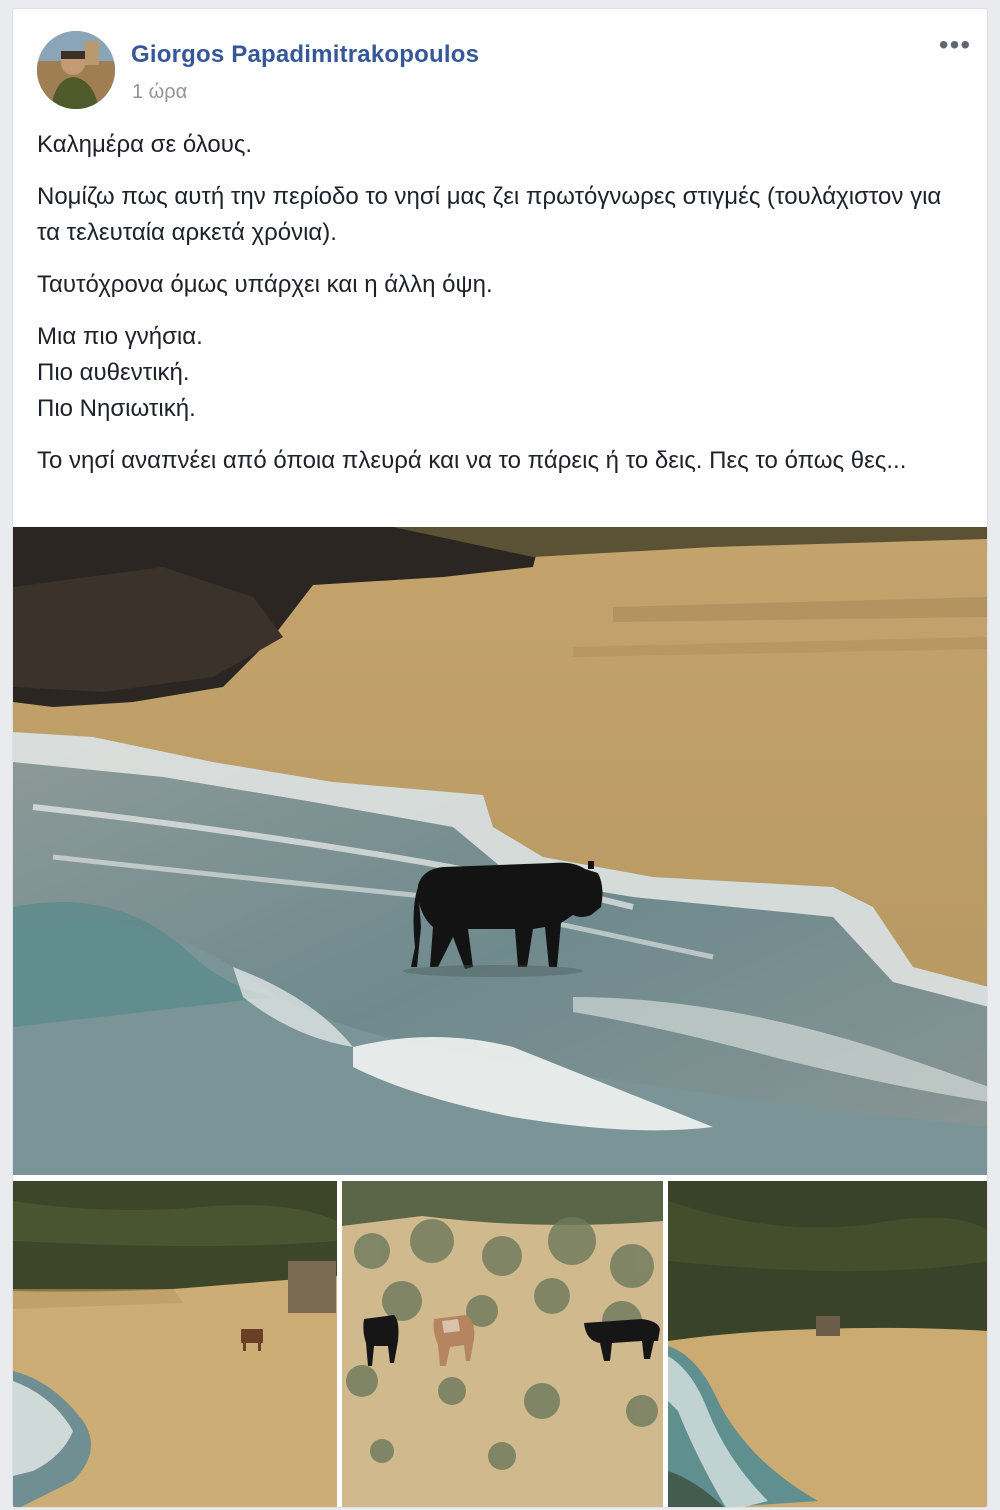 Image resolution: width=1000 pixels, height=1510 pixels. I want to click on post-header: Giorgos Papadimitrakopoulos 1 ώρα •••, so click(500, 64).